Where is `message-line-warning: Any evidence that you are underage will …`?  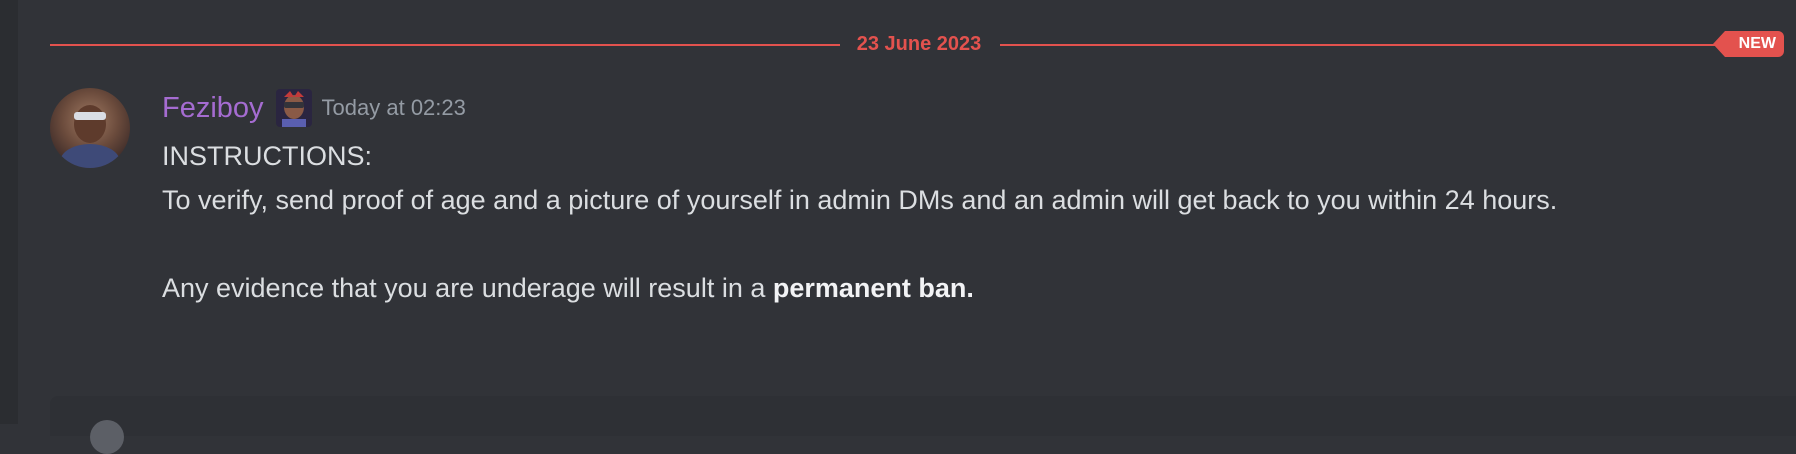
message-line-warning: Any evidence that you are underage will … is located at coordinates (912, 288).